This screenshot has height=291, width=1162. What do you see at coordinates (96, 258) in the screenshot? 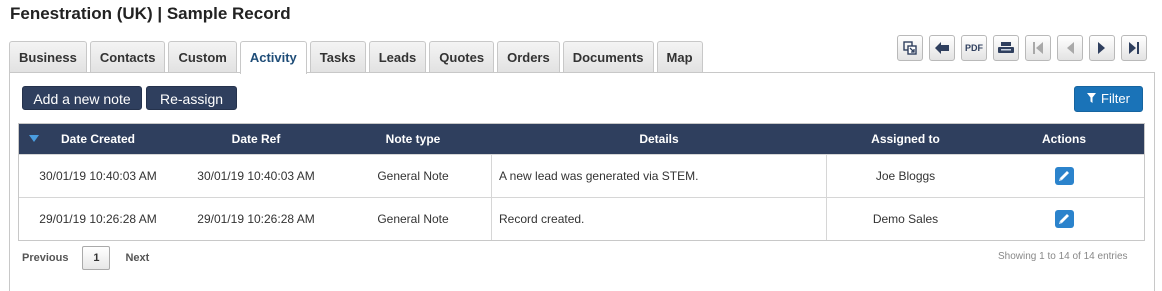
I see `page-number-button: 1` at bounding box center [96, 258].